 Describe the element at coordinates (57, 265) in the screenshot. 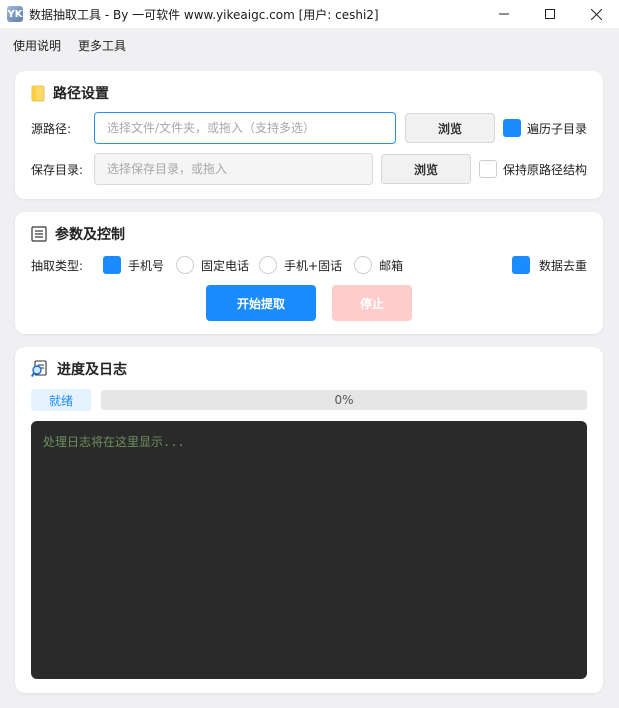

I see `type-label: 抽取类型:` at that location.